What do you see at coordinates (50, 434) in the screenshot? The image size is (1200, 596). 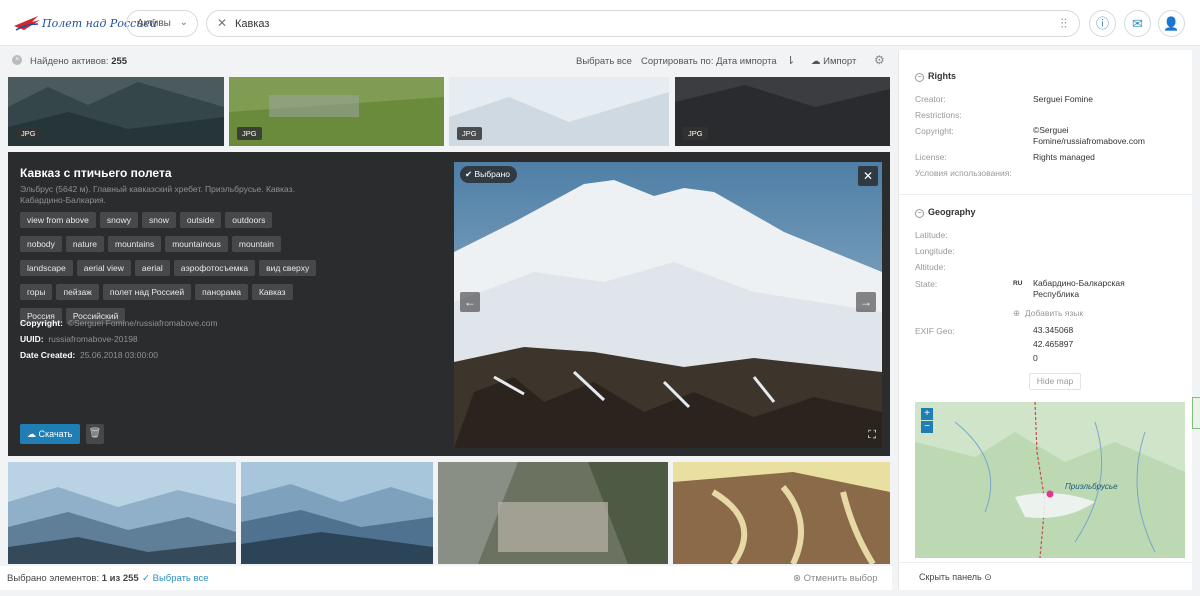 I see `download-button: ☁ Скачать` at bounding box center [50, 434].